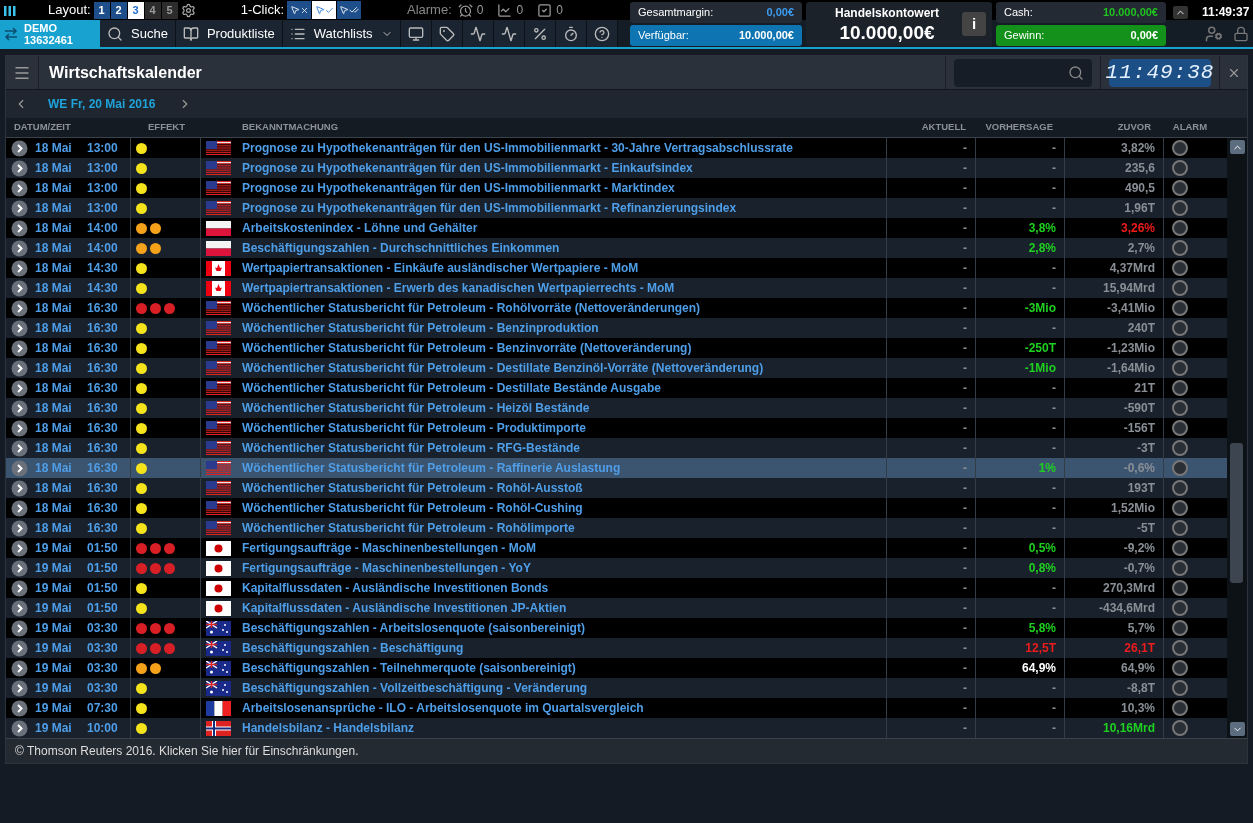  I want to click on pulse-icon, so click(477, 33).